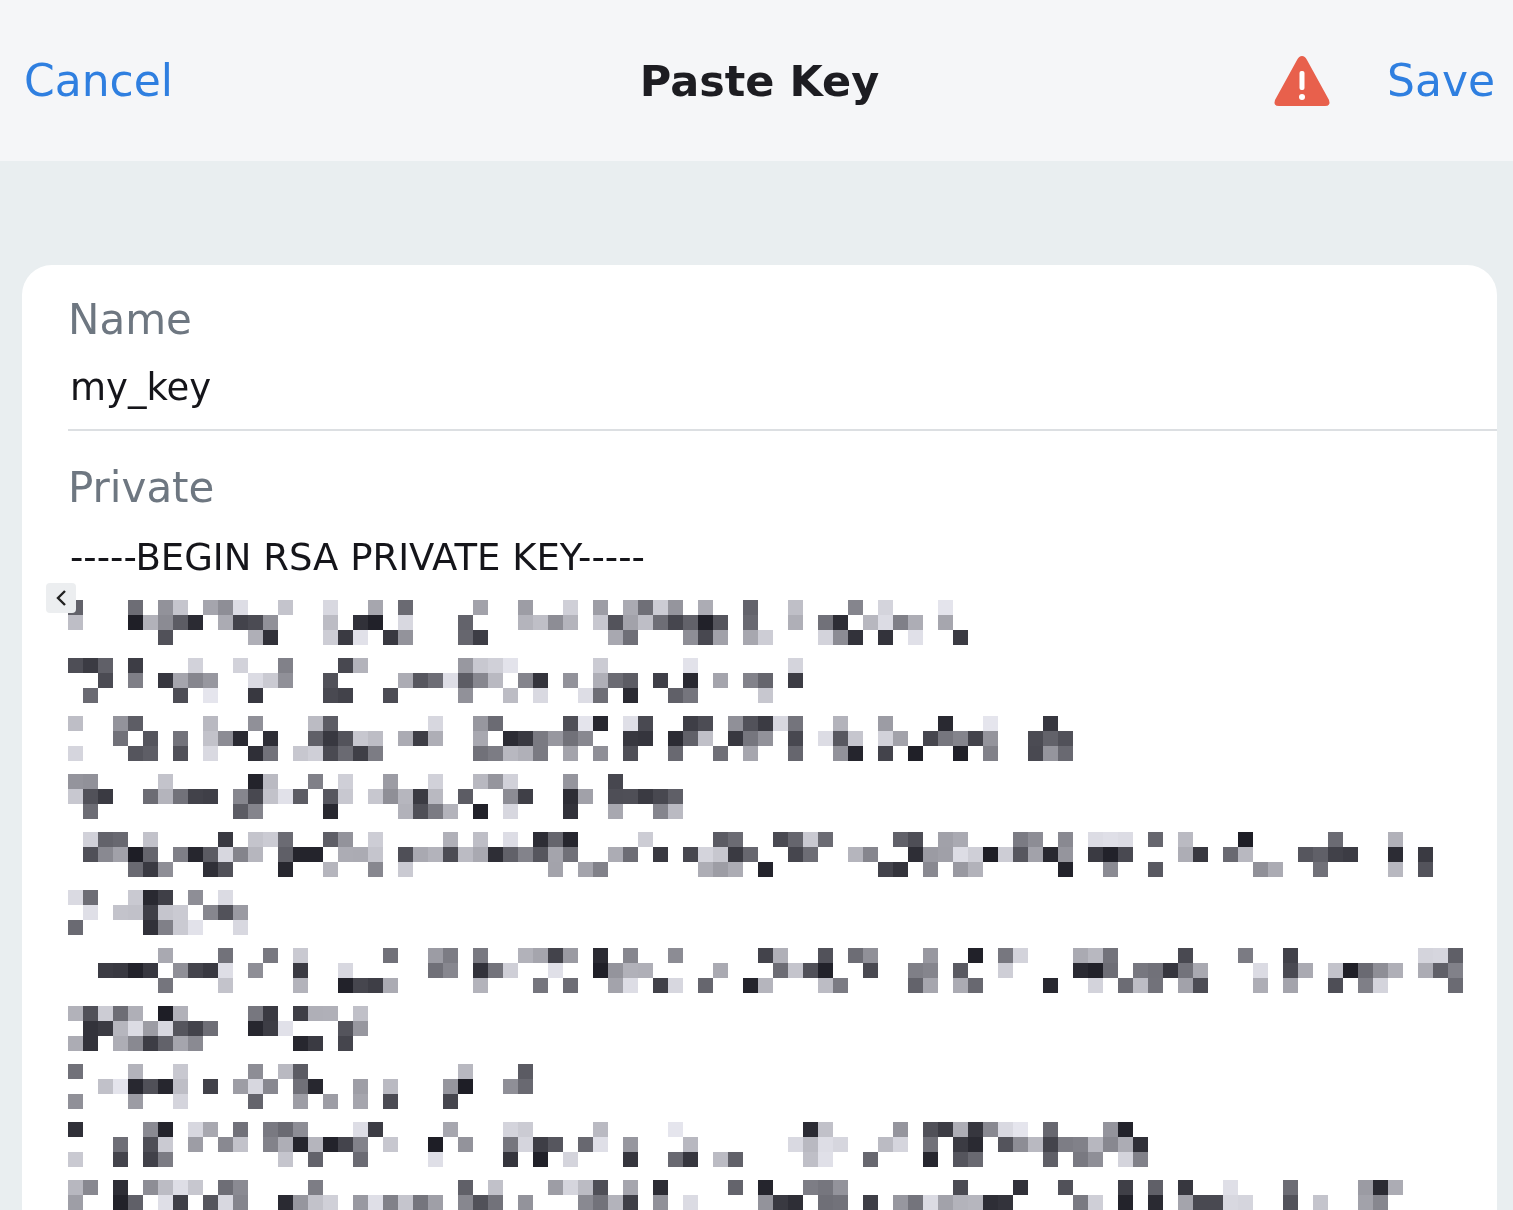 The image size is (1513, 1210). I want to click on cancel-button: Cancel, so click(99, 80).